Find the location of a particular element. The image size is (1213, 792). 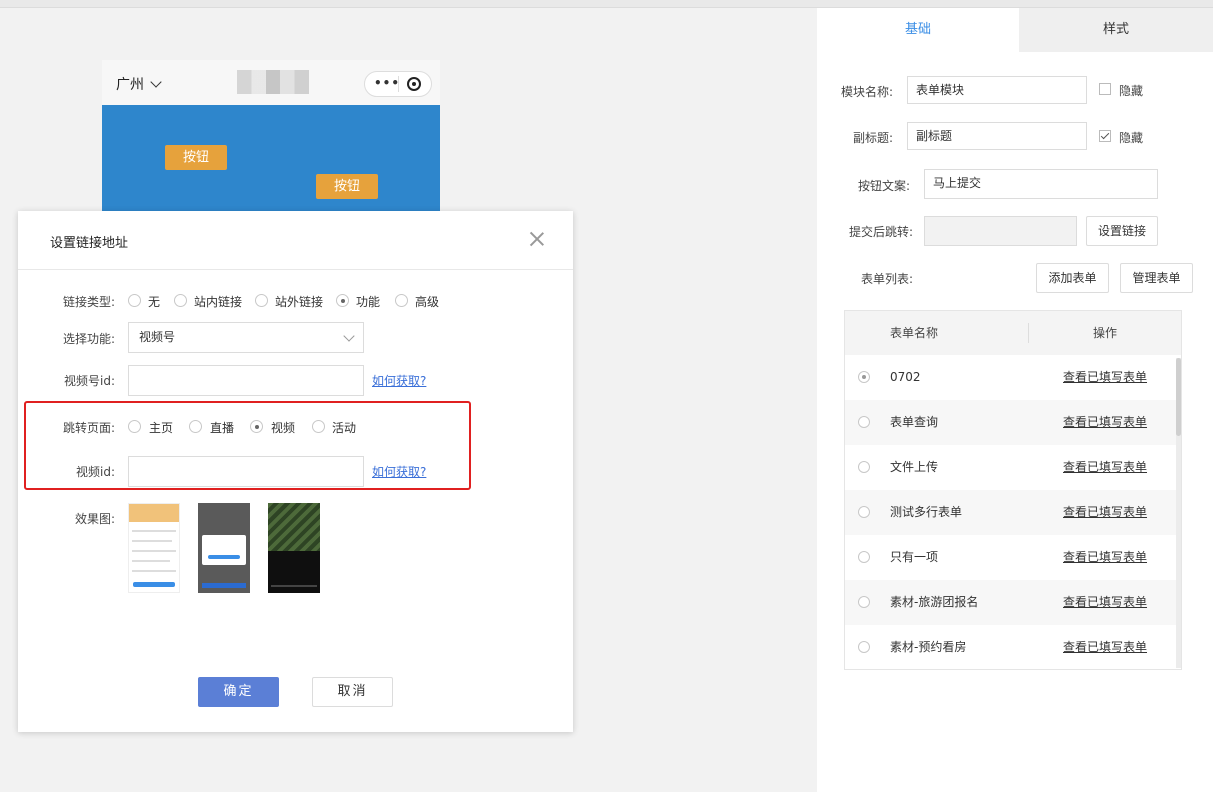

confirm-button: 确定 is located at coordinates (238, 692).